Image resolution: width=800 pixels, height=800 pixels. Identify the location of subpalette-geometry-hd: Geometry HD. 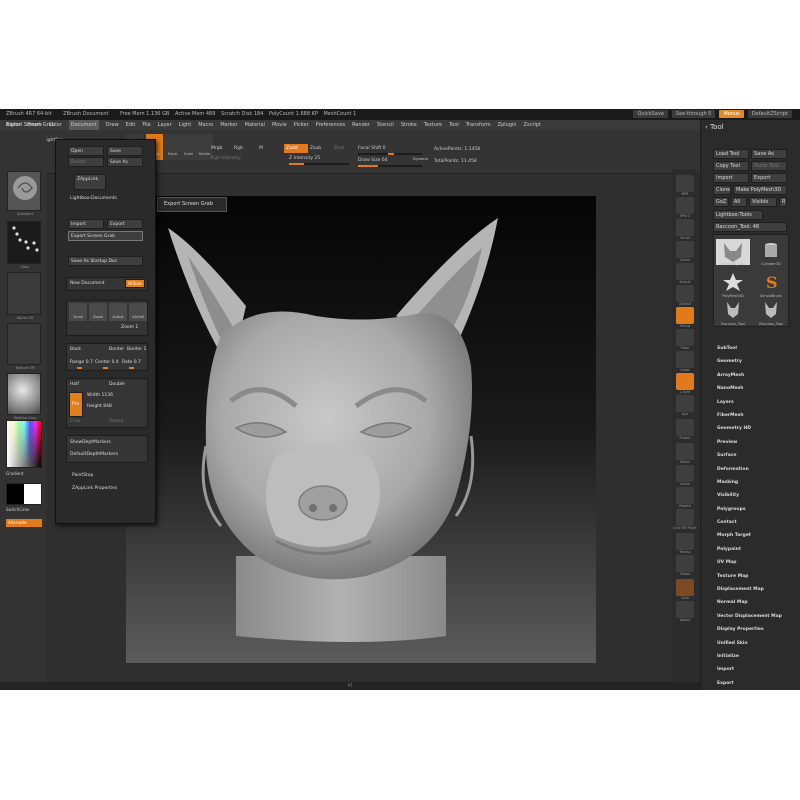
(758, 428).